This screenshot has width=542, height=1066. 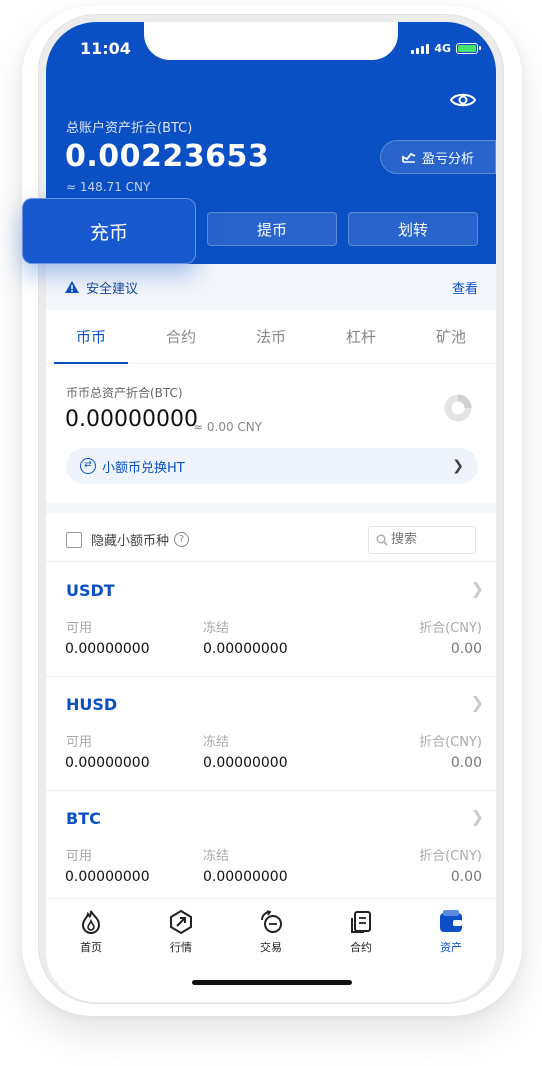 What do you see at coordinates (272, 982) in the screenshot?
I see `home-indicator` at bounding box center [272, 982].